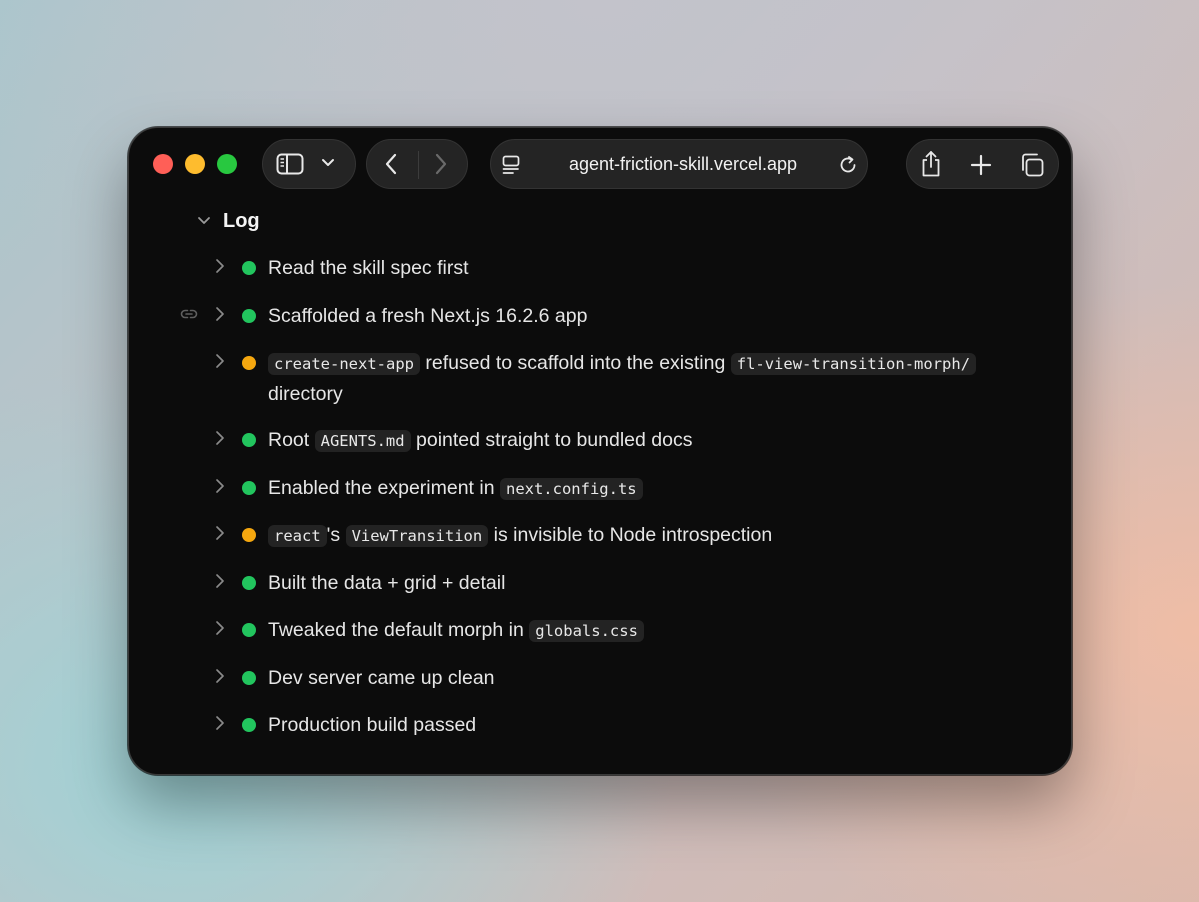  Describe the element at coordinates (372, 725) in the screenshot. I see `text-fragment: Production build passed` at that location.